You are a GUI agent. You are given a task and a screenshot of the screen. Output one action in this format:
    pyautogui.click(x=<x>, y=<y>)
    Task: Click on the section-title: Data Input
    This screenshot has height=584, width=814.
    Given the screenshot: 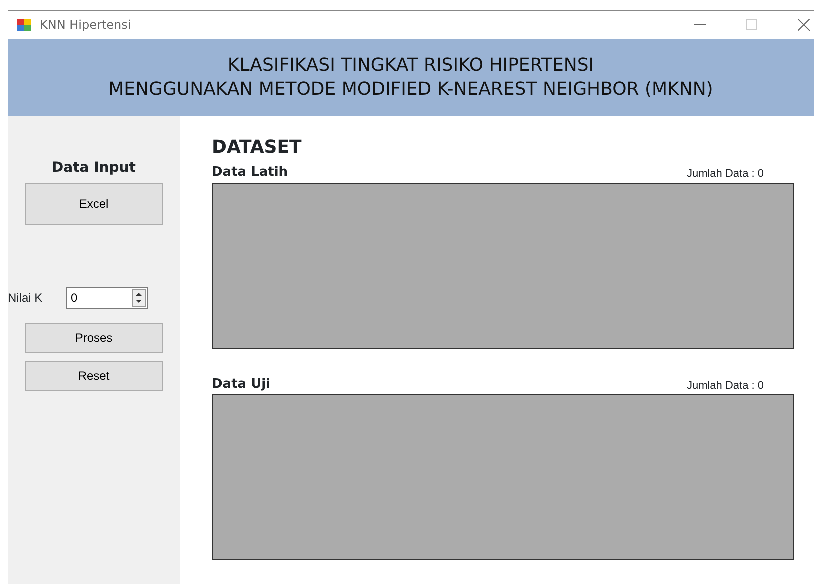 What is the action you would take?
    pyautogui.click(x=94, y=168)
    